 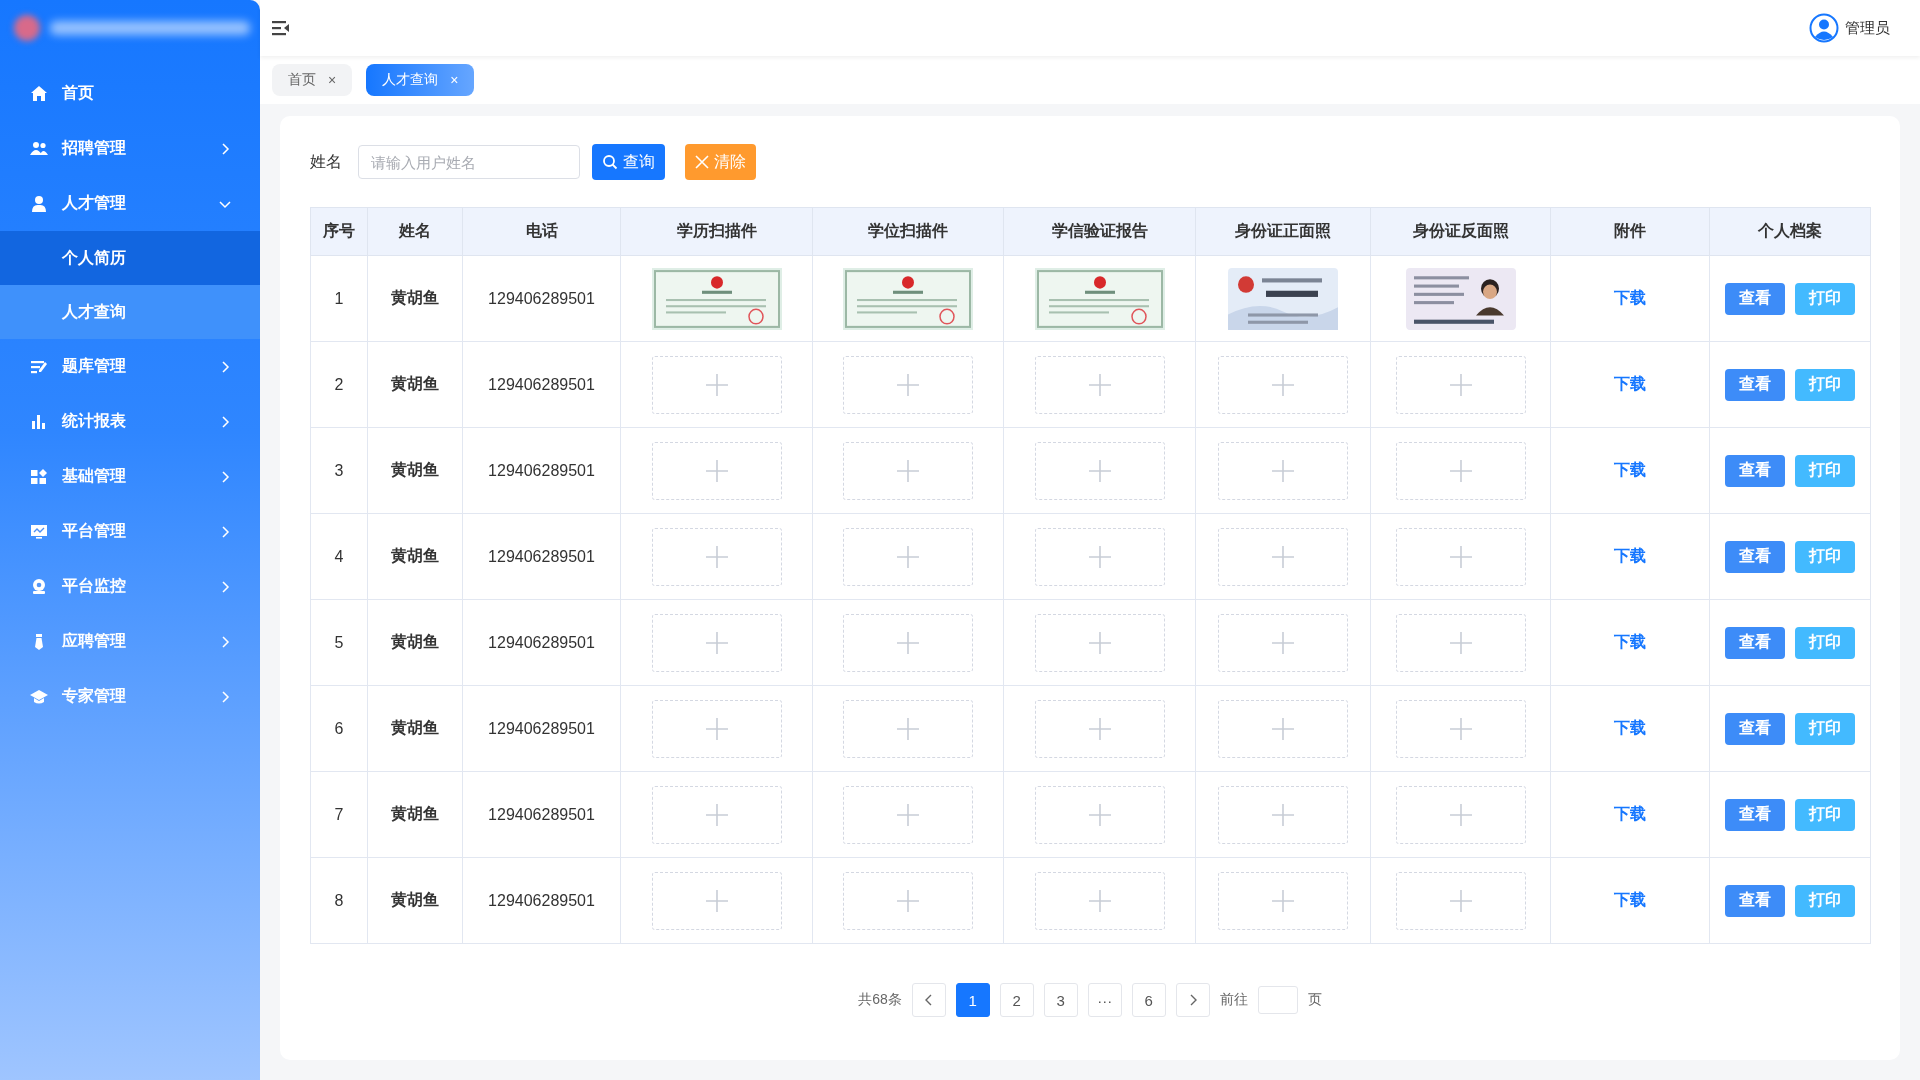 What do you see at coordinates (39, 148) in the screenshot?
I see `users-icon` at bounding box center [39, 148].